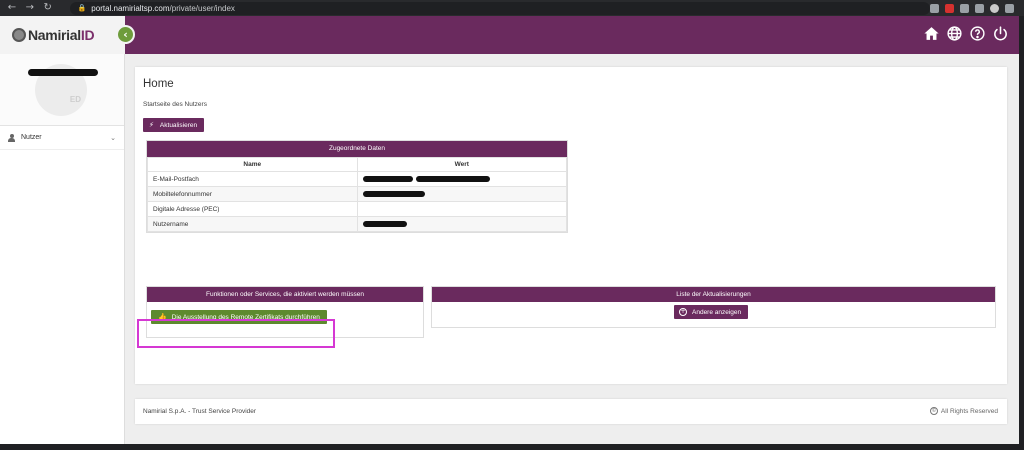  Describe the element at coordinates (11, 137) in the screenshot. I see `user-icon` at that location.